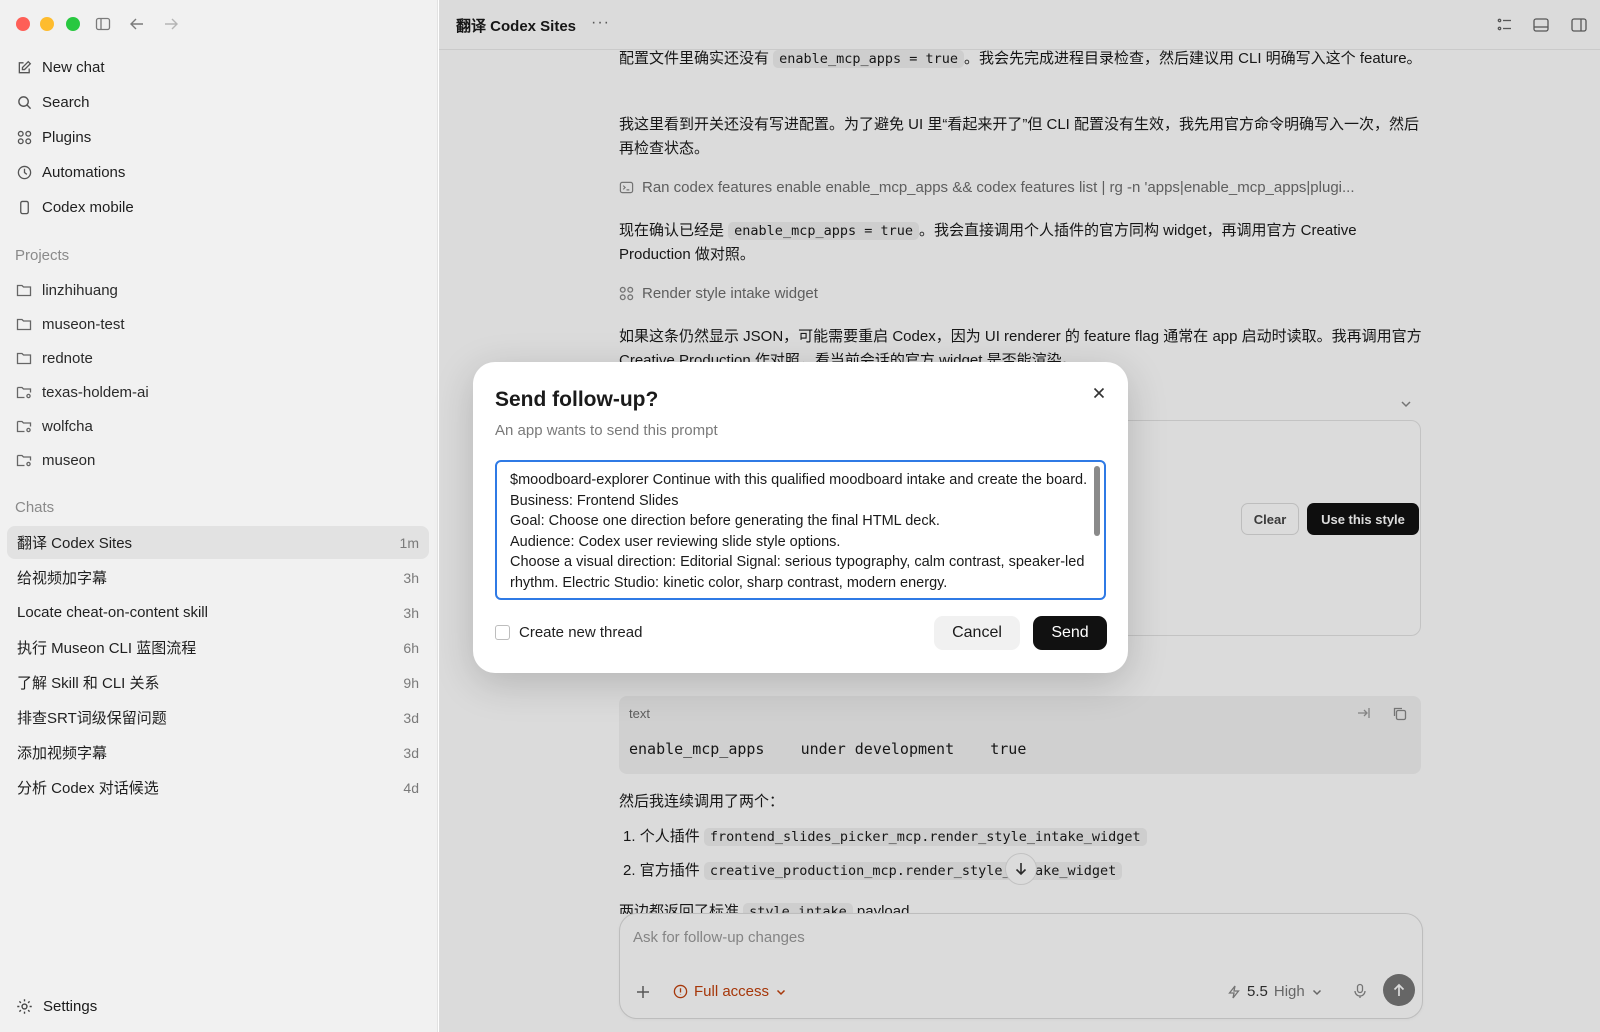 The height and width of the screenshot is (1032, 1600). I want to click on checkbox-box, so click(502, 632).